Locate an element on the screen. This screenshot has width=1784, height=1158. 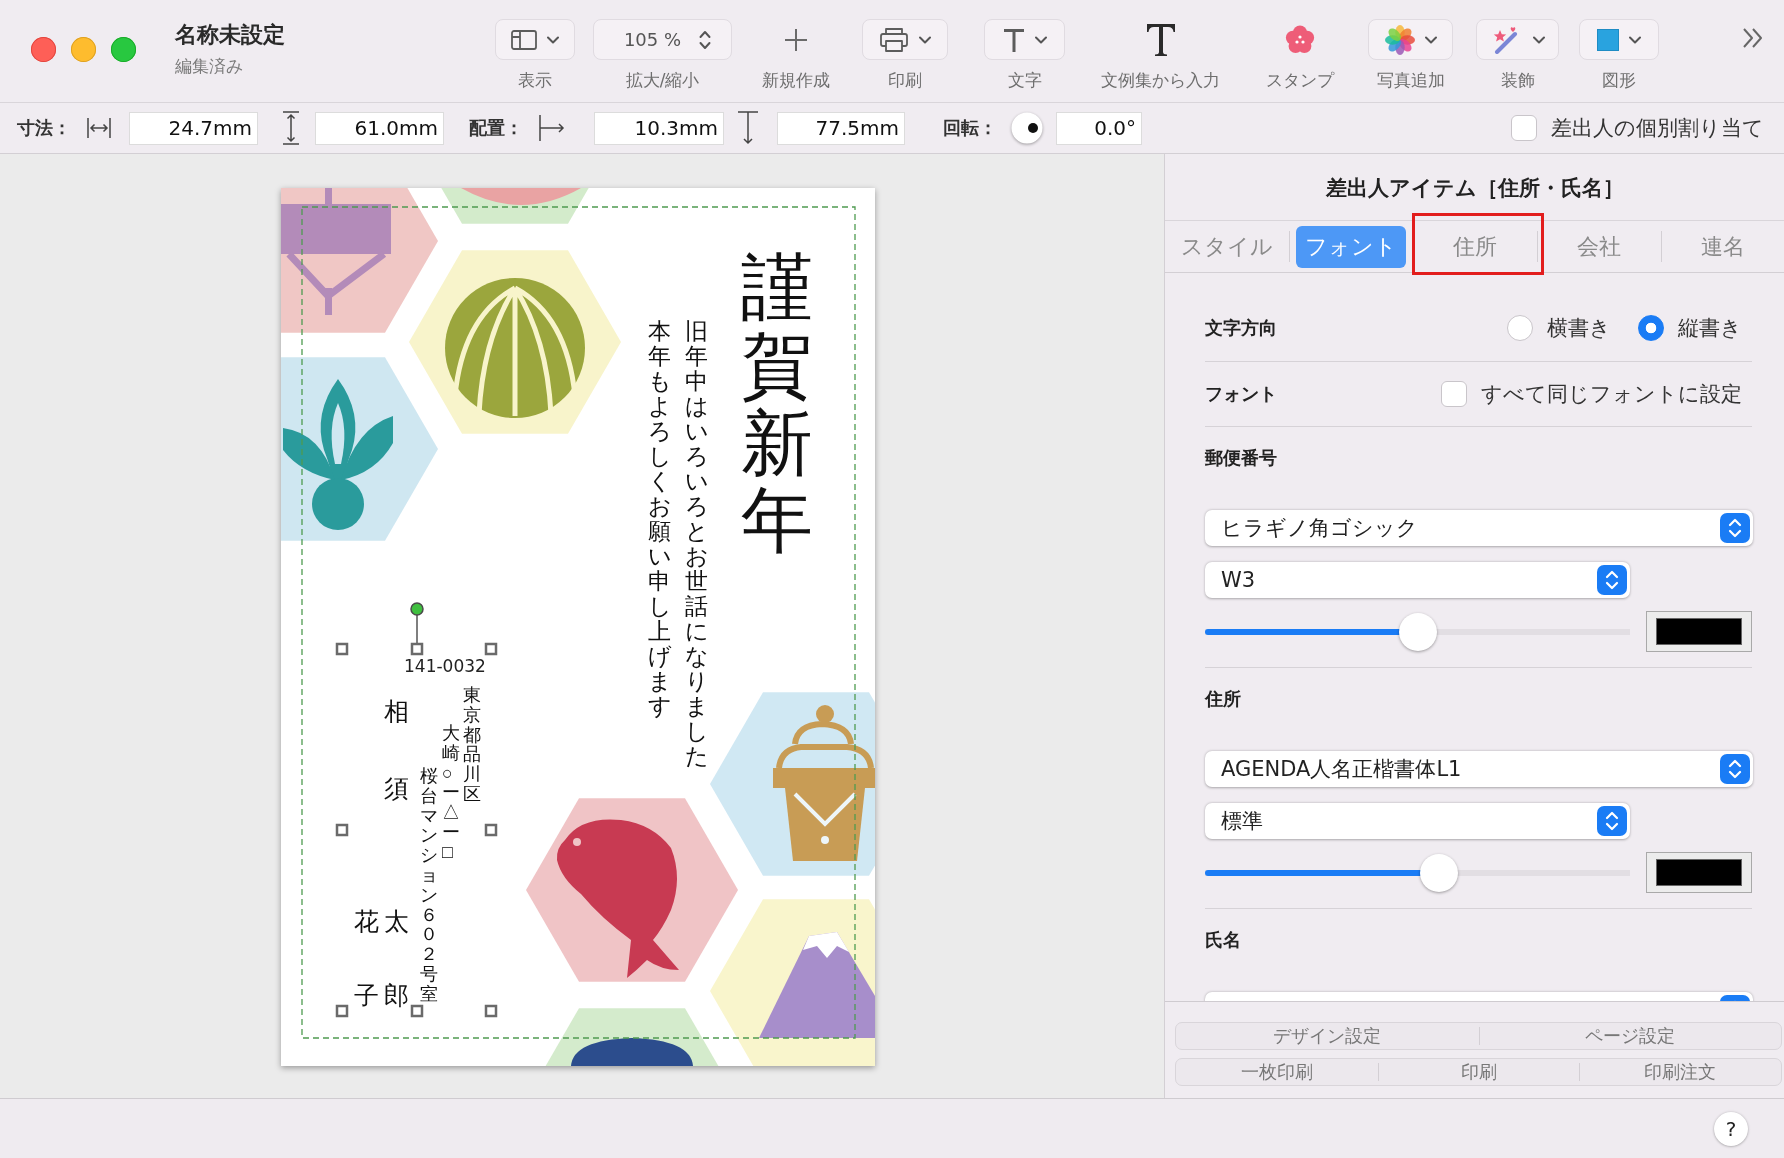
rotation-field: 0.0° is located at coordinates (1099, 128).